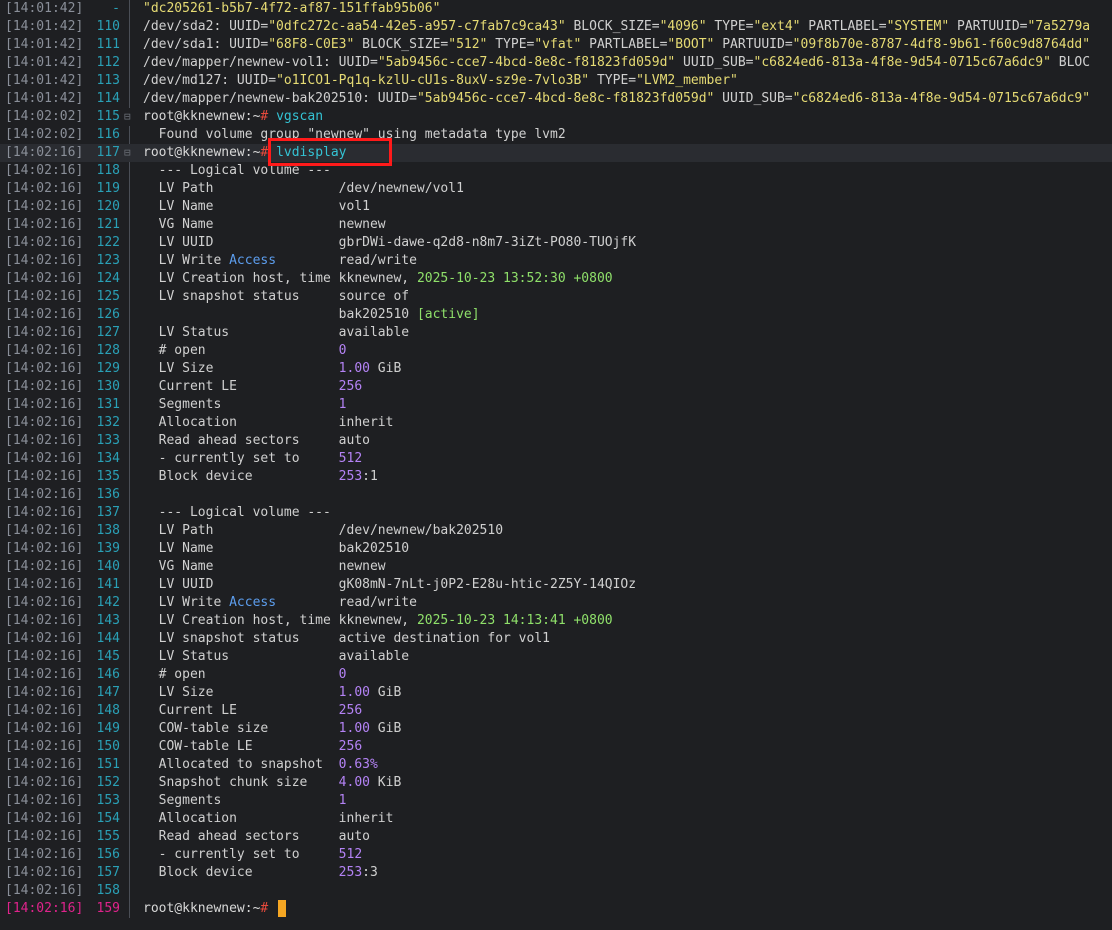 The width and height of the screenshot is (1112, 930). What do you see at coordinates (241, 782) in the screenshot?
I see `text-segment: Snapshot chunk size` at bounding box center [241, 782].